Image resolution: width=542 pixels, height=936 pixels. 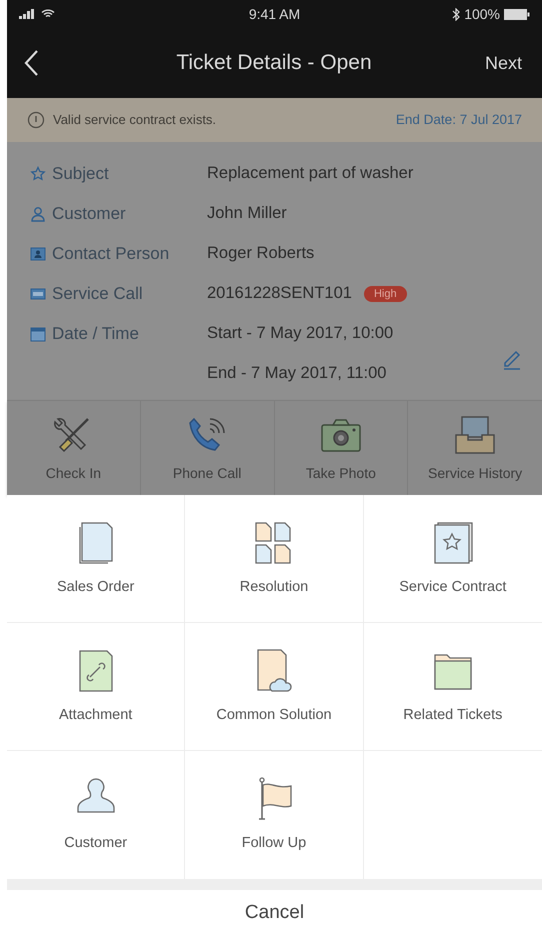 What do you see at coordinates (80, 174) in the screenshot?
I see `detail-label: Subject` at bounding box center [80, 174].